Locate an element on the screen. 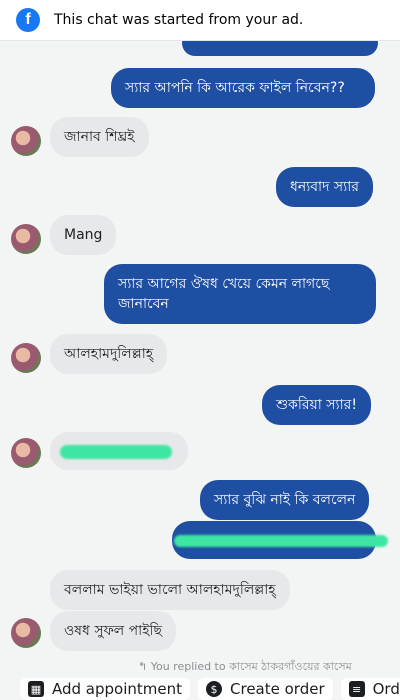 This screenshot has width=400, height=700. message-text-line-2: জানাবেন is located at coordinates (143, 304).